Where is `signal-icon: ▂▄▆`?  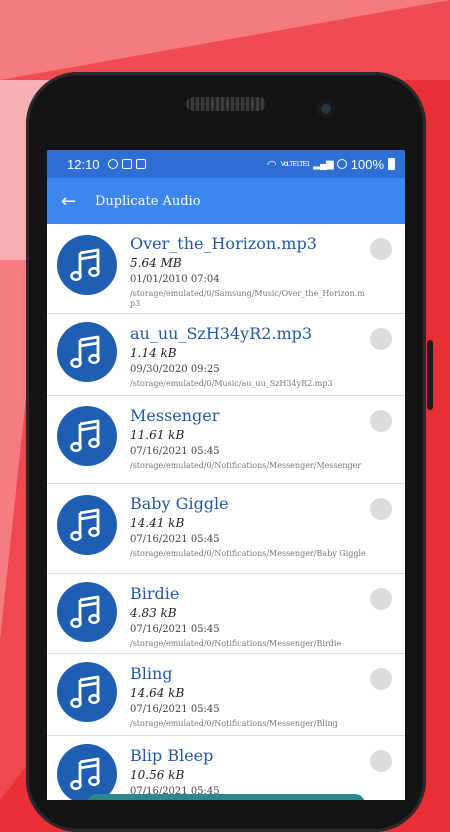
signal-icon: ▂▄▆ is located at coordinates (323, 164).